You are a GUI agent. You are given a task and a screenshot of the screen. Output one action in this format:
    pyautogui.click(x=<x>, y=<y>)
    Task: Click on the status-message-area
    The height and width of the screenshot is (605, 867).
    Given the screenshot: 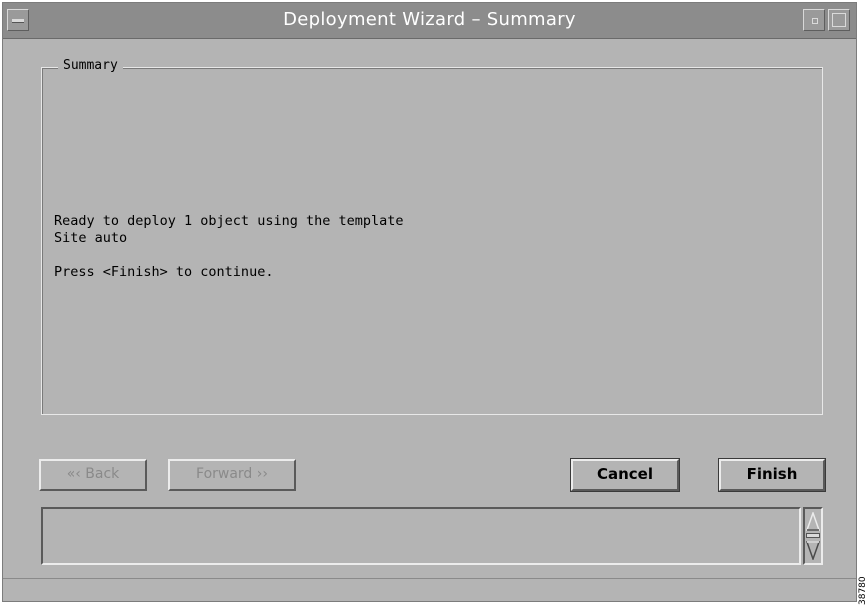 What is the action you would take?
    pyautogui.click(x=421, y=536)
    